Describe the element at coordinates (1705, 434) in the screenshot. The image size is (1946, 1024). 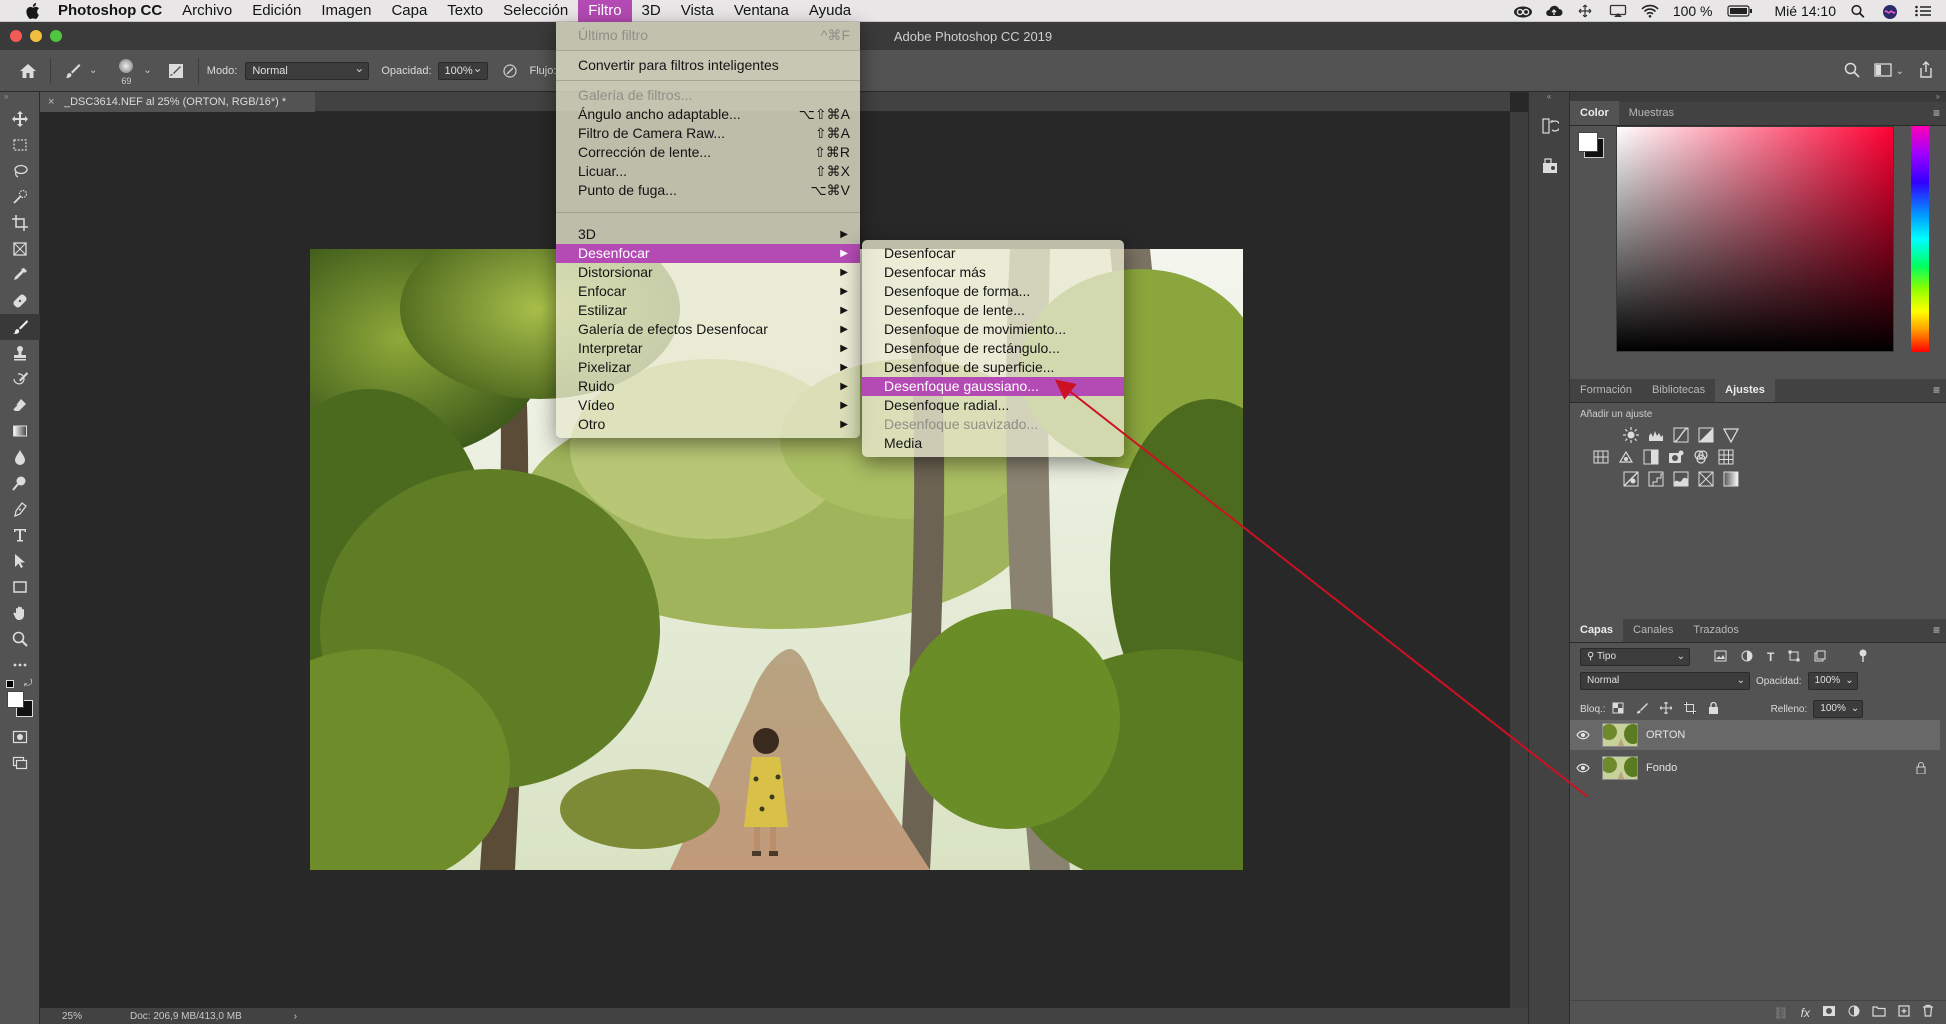
I see `exposure-icon` at that location.